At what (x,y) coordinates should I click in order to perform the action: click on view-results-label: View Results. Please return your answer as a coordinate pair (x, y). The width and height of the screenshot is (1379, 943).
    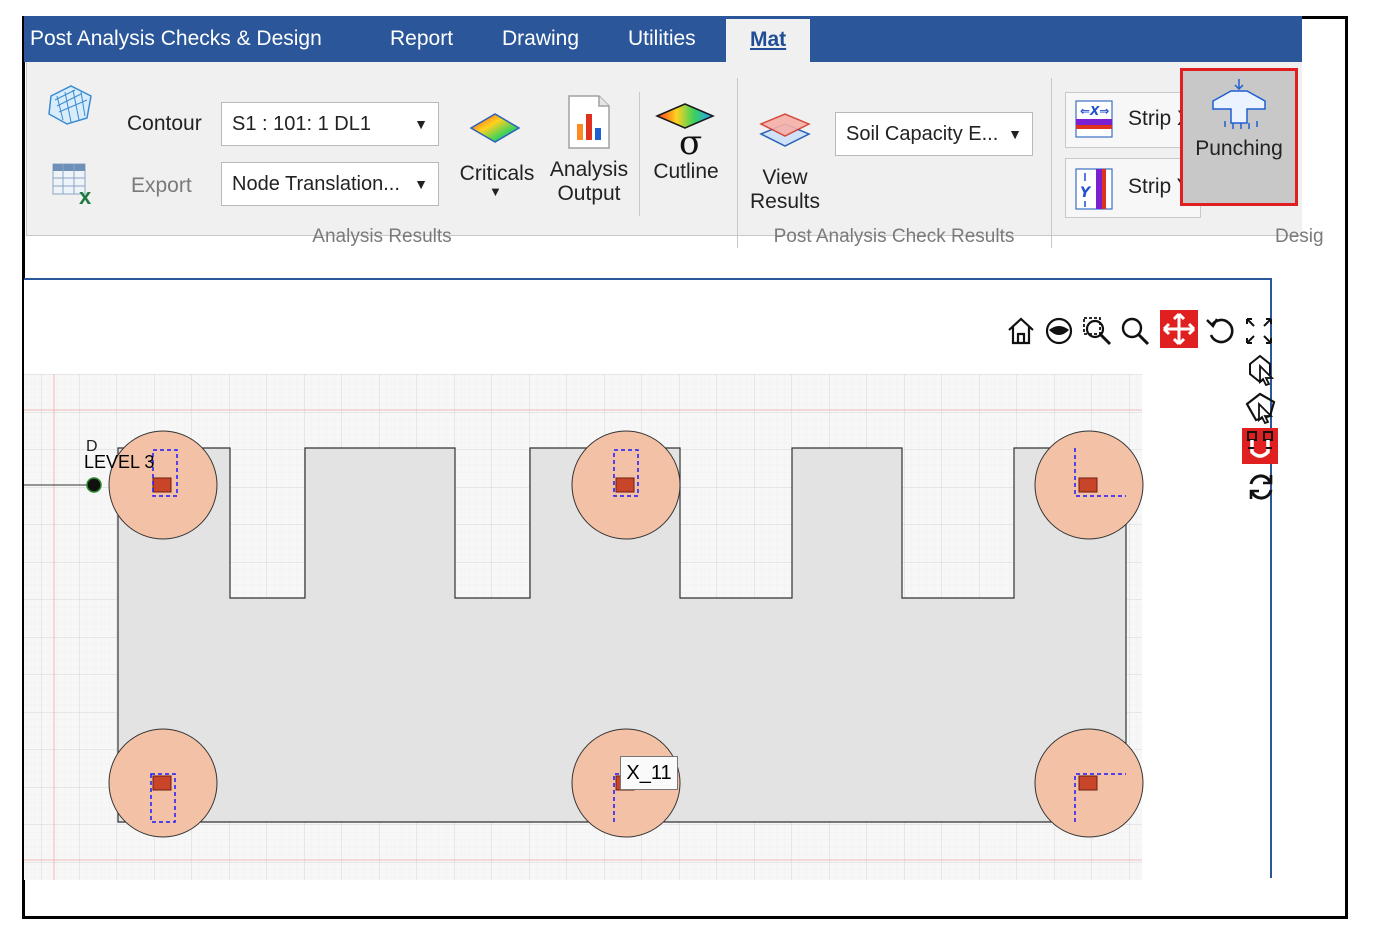
    Looking at the image, I should click on (785, 190).